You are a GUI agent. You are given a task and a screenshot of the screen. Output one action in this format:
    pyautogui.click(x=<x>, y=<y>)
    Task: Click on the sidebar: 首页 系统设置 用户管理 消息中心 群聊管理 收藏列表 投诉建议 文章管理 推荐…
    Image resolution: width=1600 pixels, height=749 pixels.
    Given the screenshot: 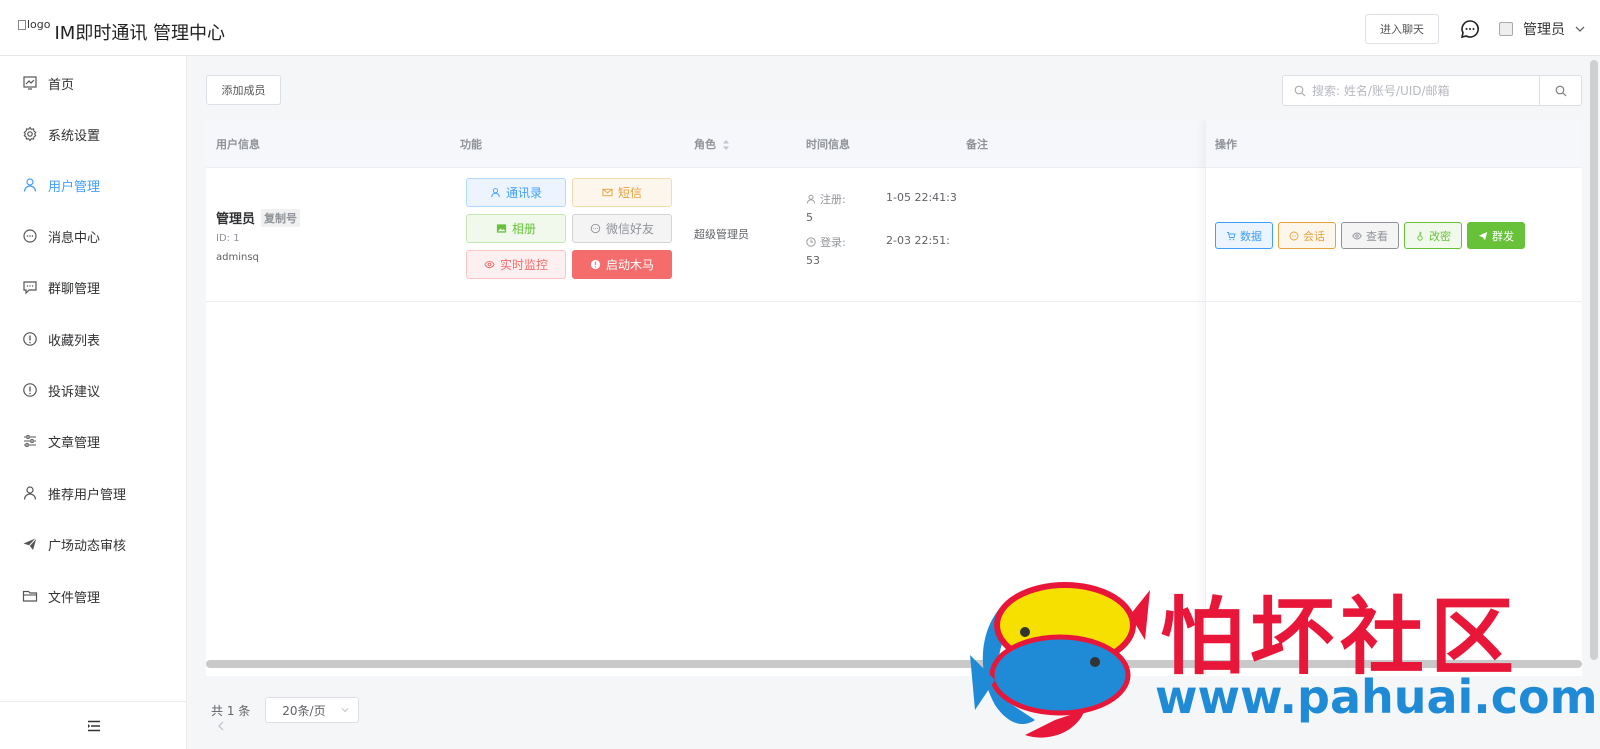 What is the action you would take?
    pyautogui.click(x=93, y=402)
    